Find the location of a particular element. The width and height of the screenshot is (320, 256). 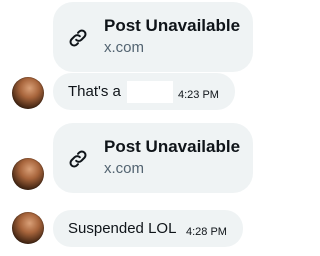

message-bubble: That's a 4:23 PM is located at coordinates (144, 91).